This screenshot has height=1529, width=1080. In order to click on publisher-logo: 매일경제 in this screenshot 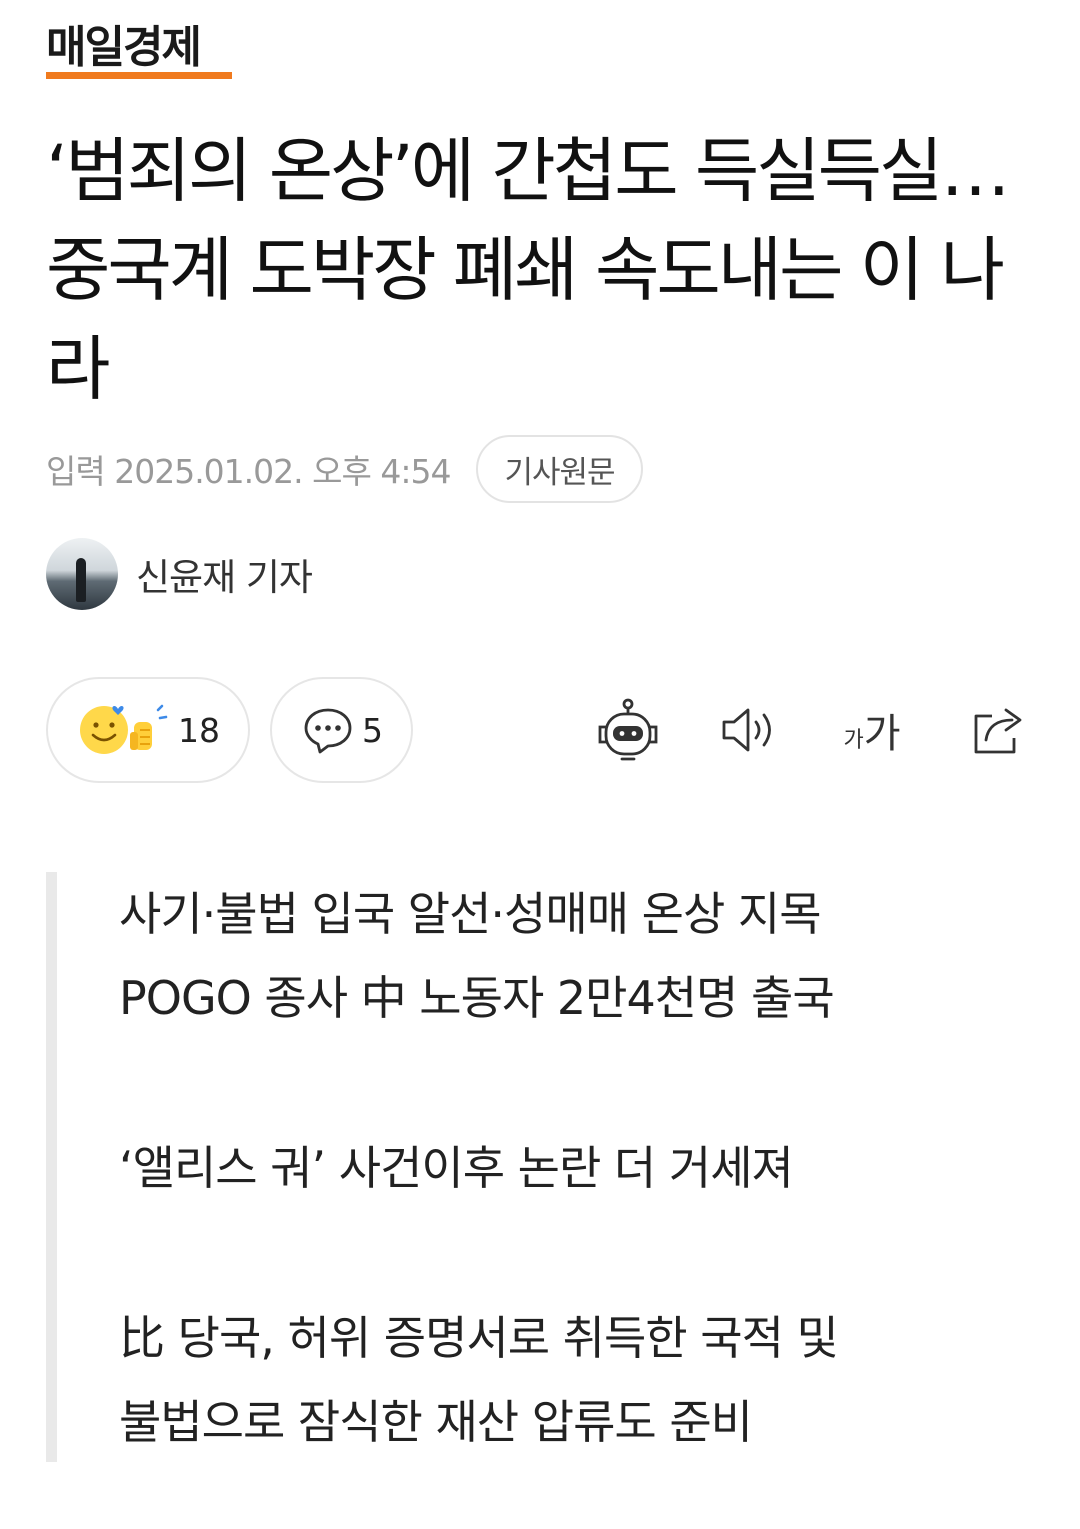, I will do `click(139, 50)`.